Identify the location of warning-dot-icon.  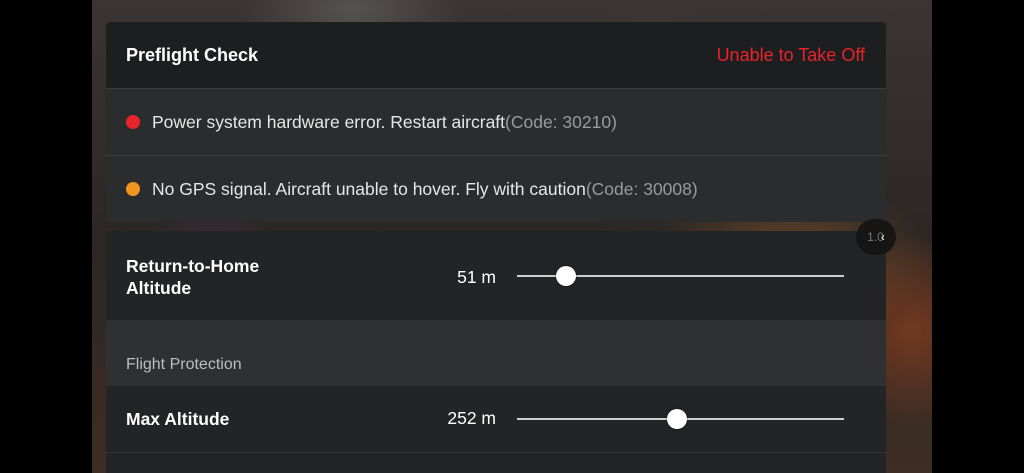
(133, 189).